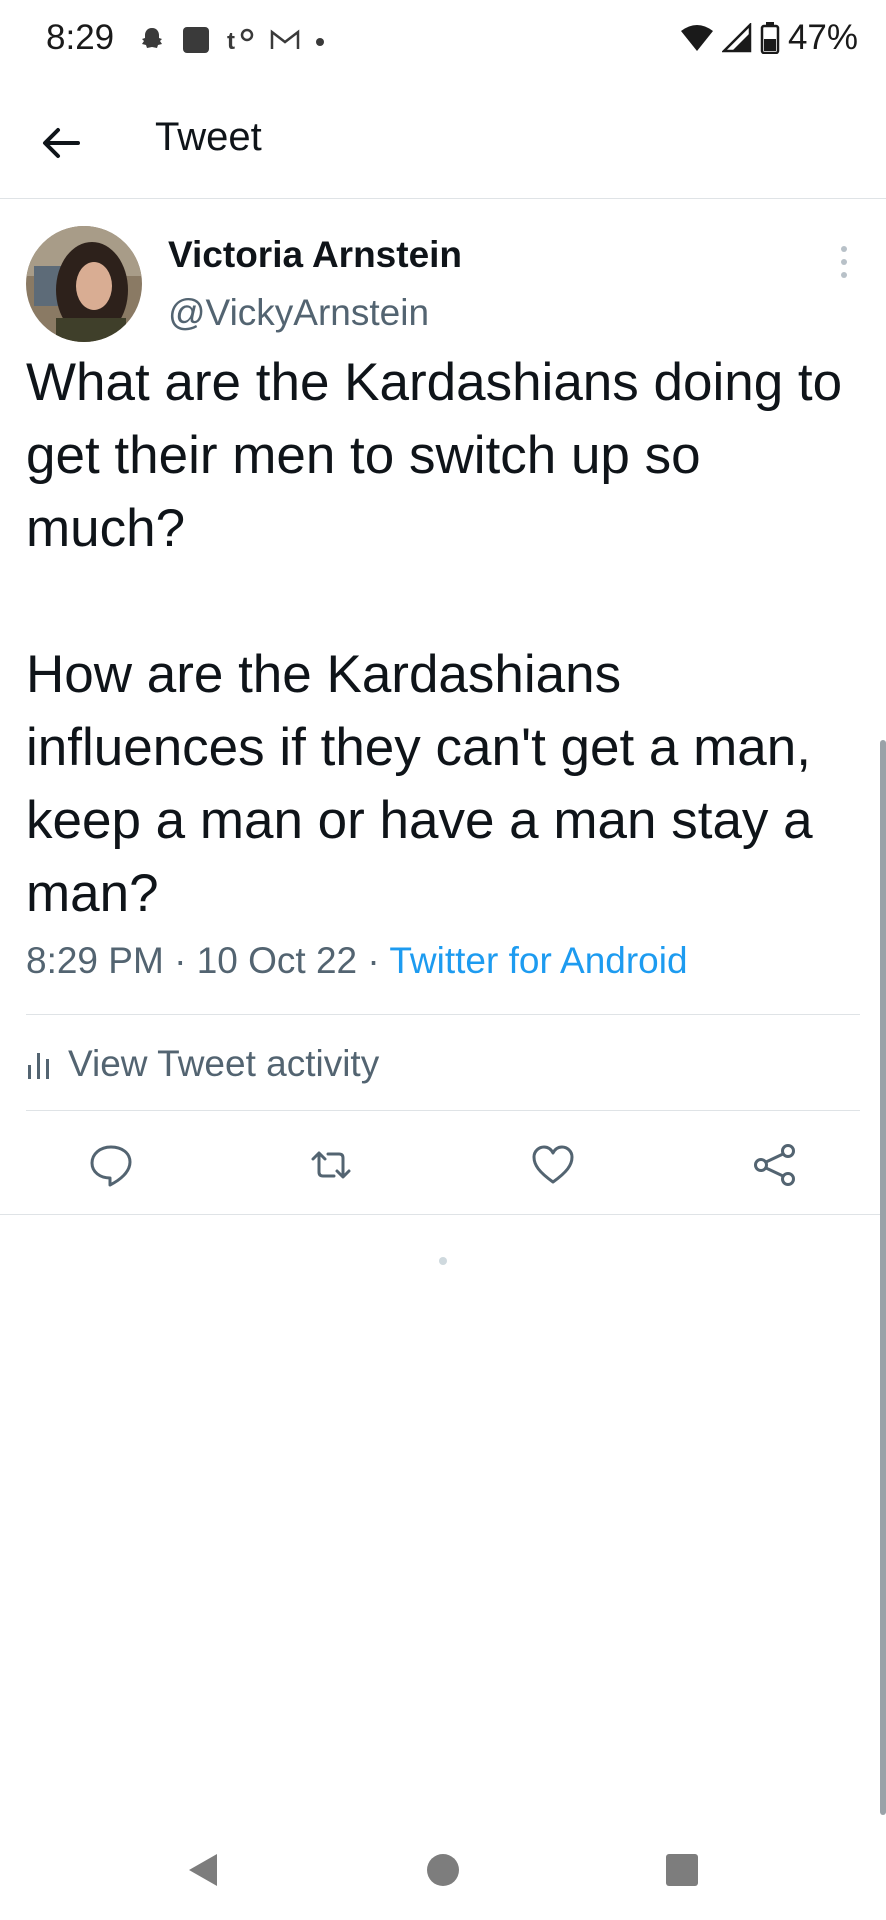  What do you see at coordinates (298, 313) in the screenshot?
I see `author-handle: @VickyArnstein` at bounding box center [298, 313].